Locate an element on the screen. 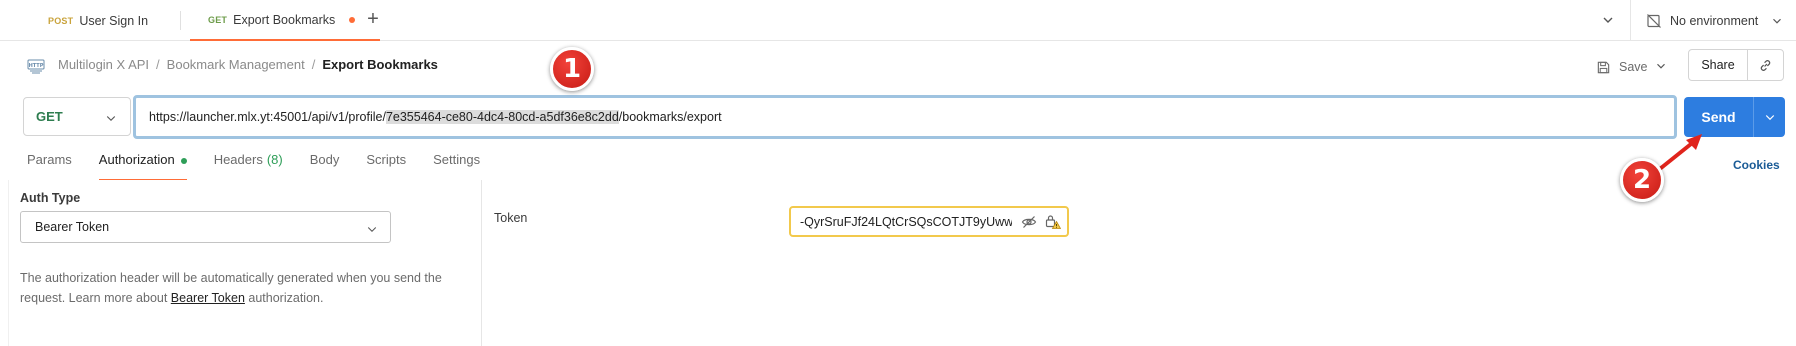 The width and height of the screenshot is (1796, 346). tab-headers: Headers (8) is located at coordinates (248, 166).